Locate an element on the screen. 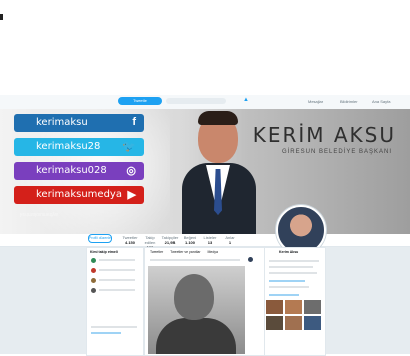 This screenshot has height=356, width=410. cover-portrait is located at coordinates (219, 172).